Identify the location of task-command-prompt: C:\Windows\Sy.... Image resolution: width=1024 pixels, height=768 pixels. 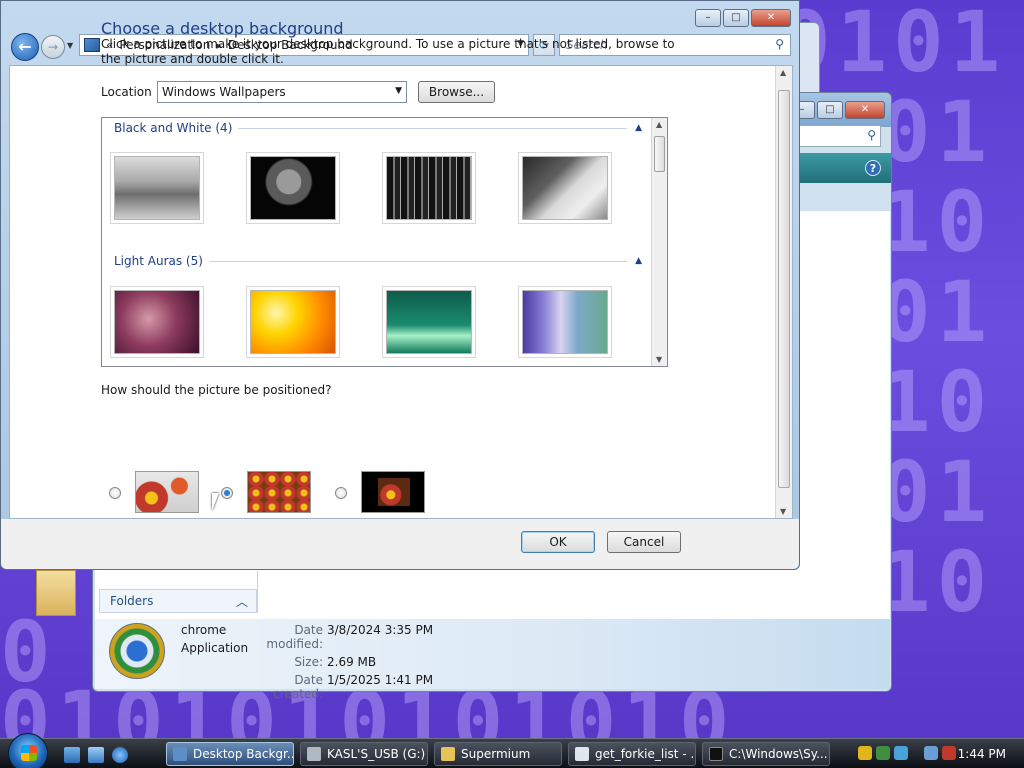
(766, 754).